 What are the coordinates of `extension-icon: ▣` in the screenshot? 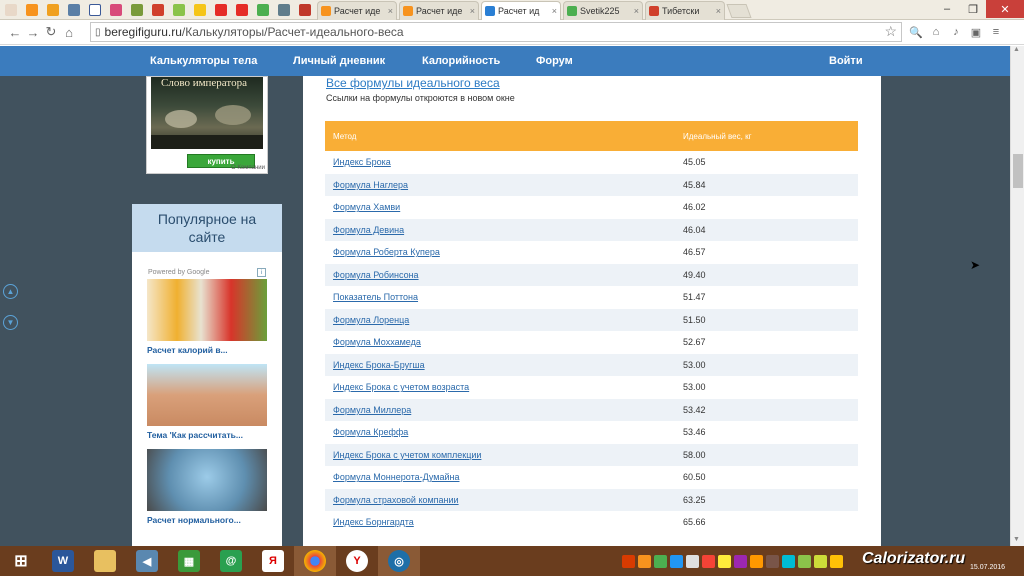 It's located at (976, 32).